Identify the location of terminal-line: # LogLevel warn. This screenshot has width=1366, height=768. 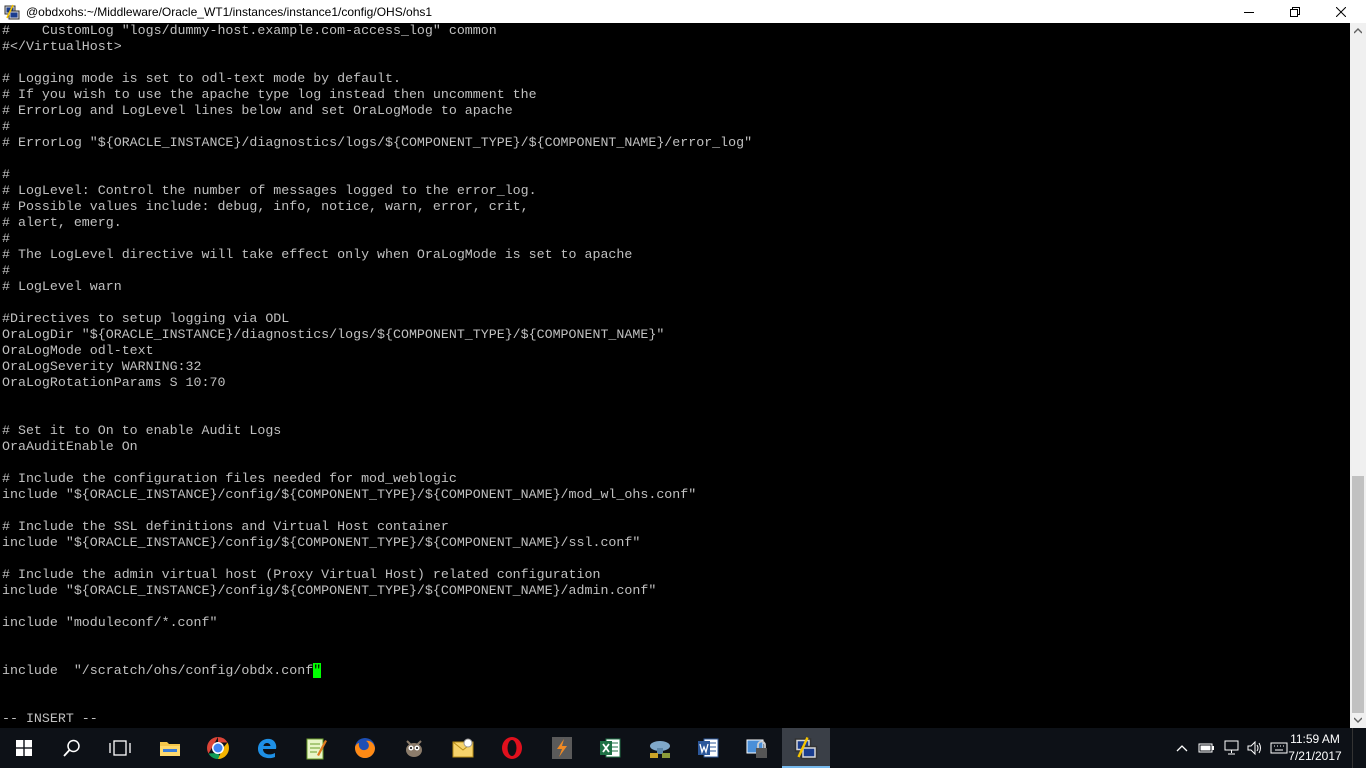
(377, 287).